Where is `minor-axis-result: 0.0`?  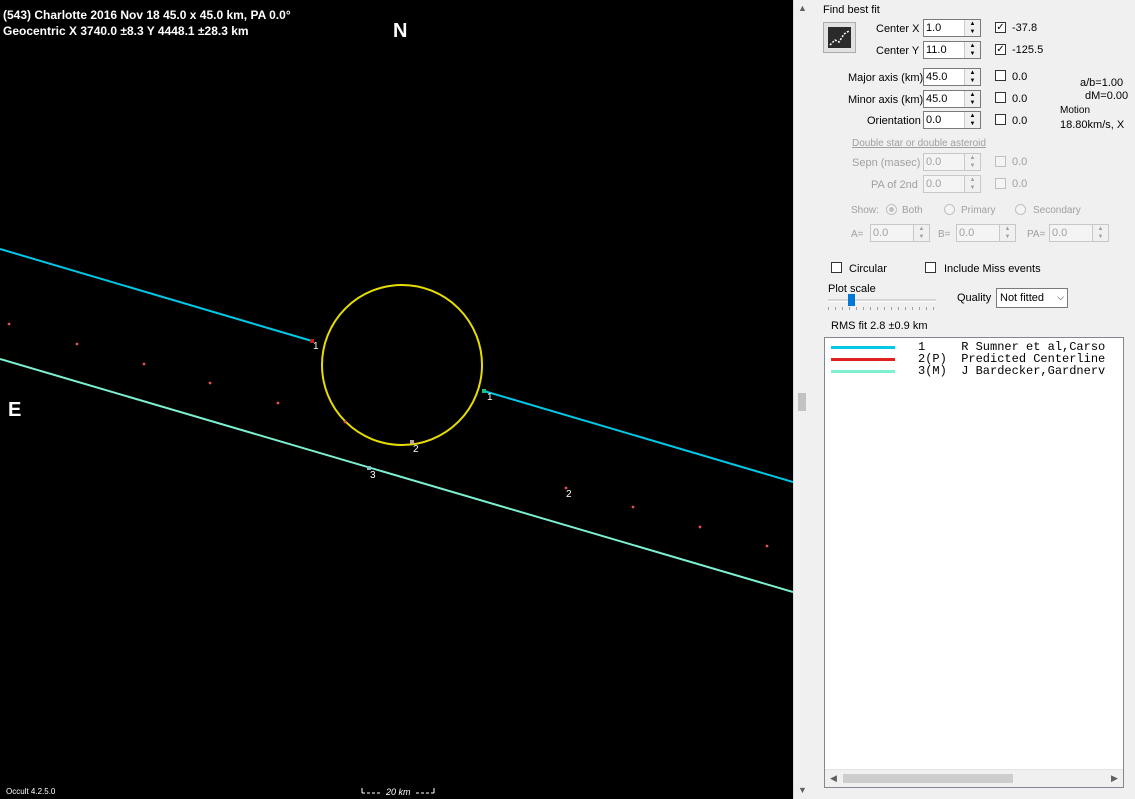 minor-axis-result: 0.0 is located at coordinates (1020, 99).